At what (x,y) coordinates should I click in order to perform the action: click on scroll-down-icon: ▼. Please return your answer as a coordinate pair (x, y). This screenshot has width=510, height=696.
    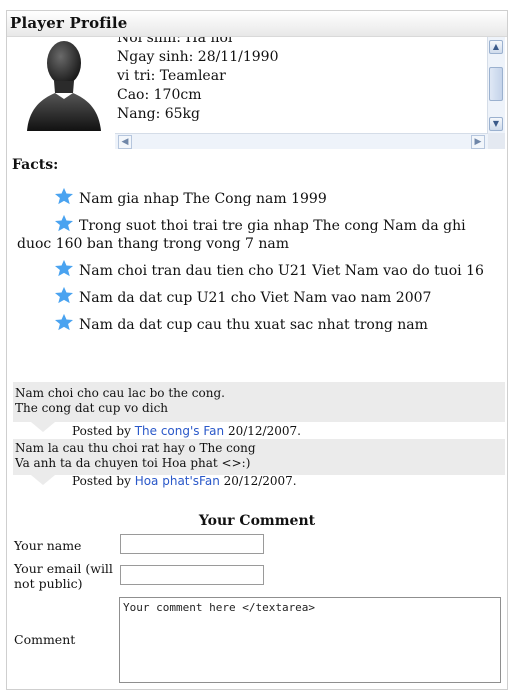
    Looking at the image, I should click on (496, 124).